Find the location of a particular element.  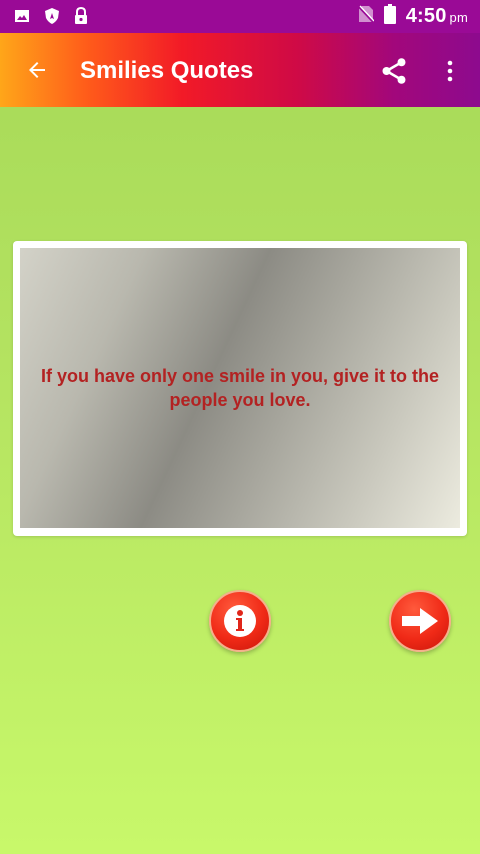

image-icon is located at coordinates (22, 18).